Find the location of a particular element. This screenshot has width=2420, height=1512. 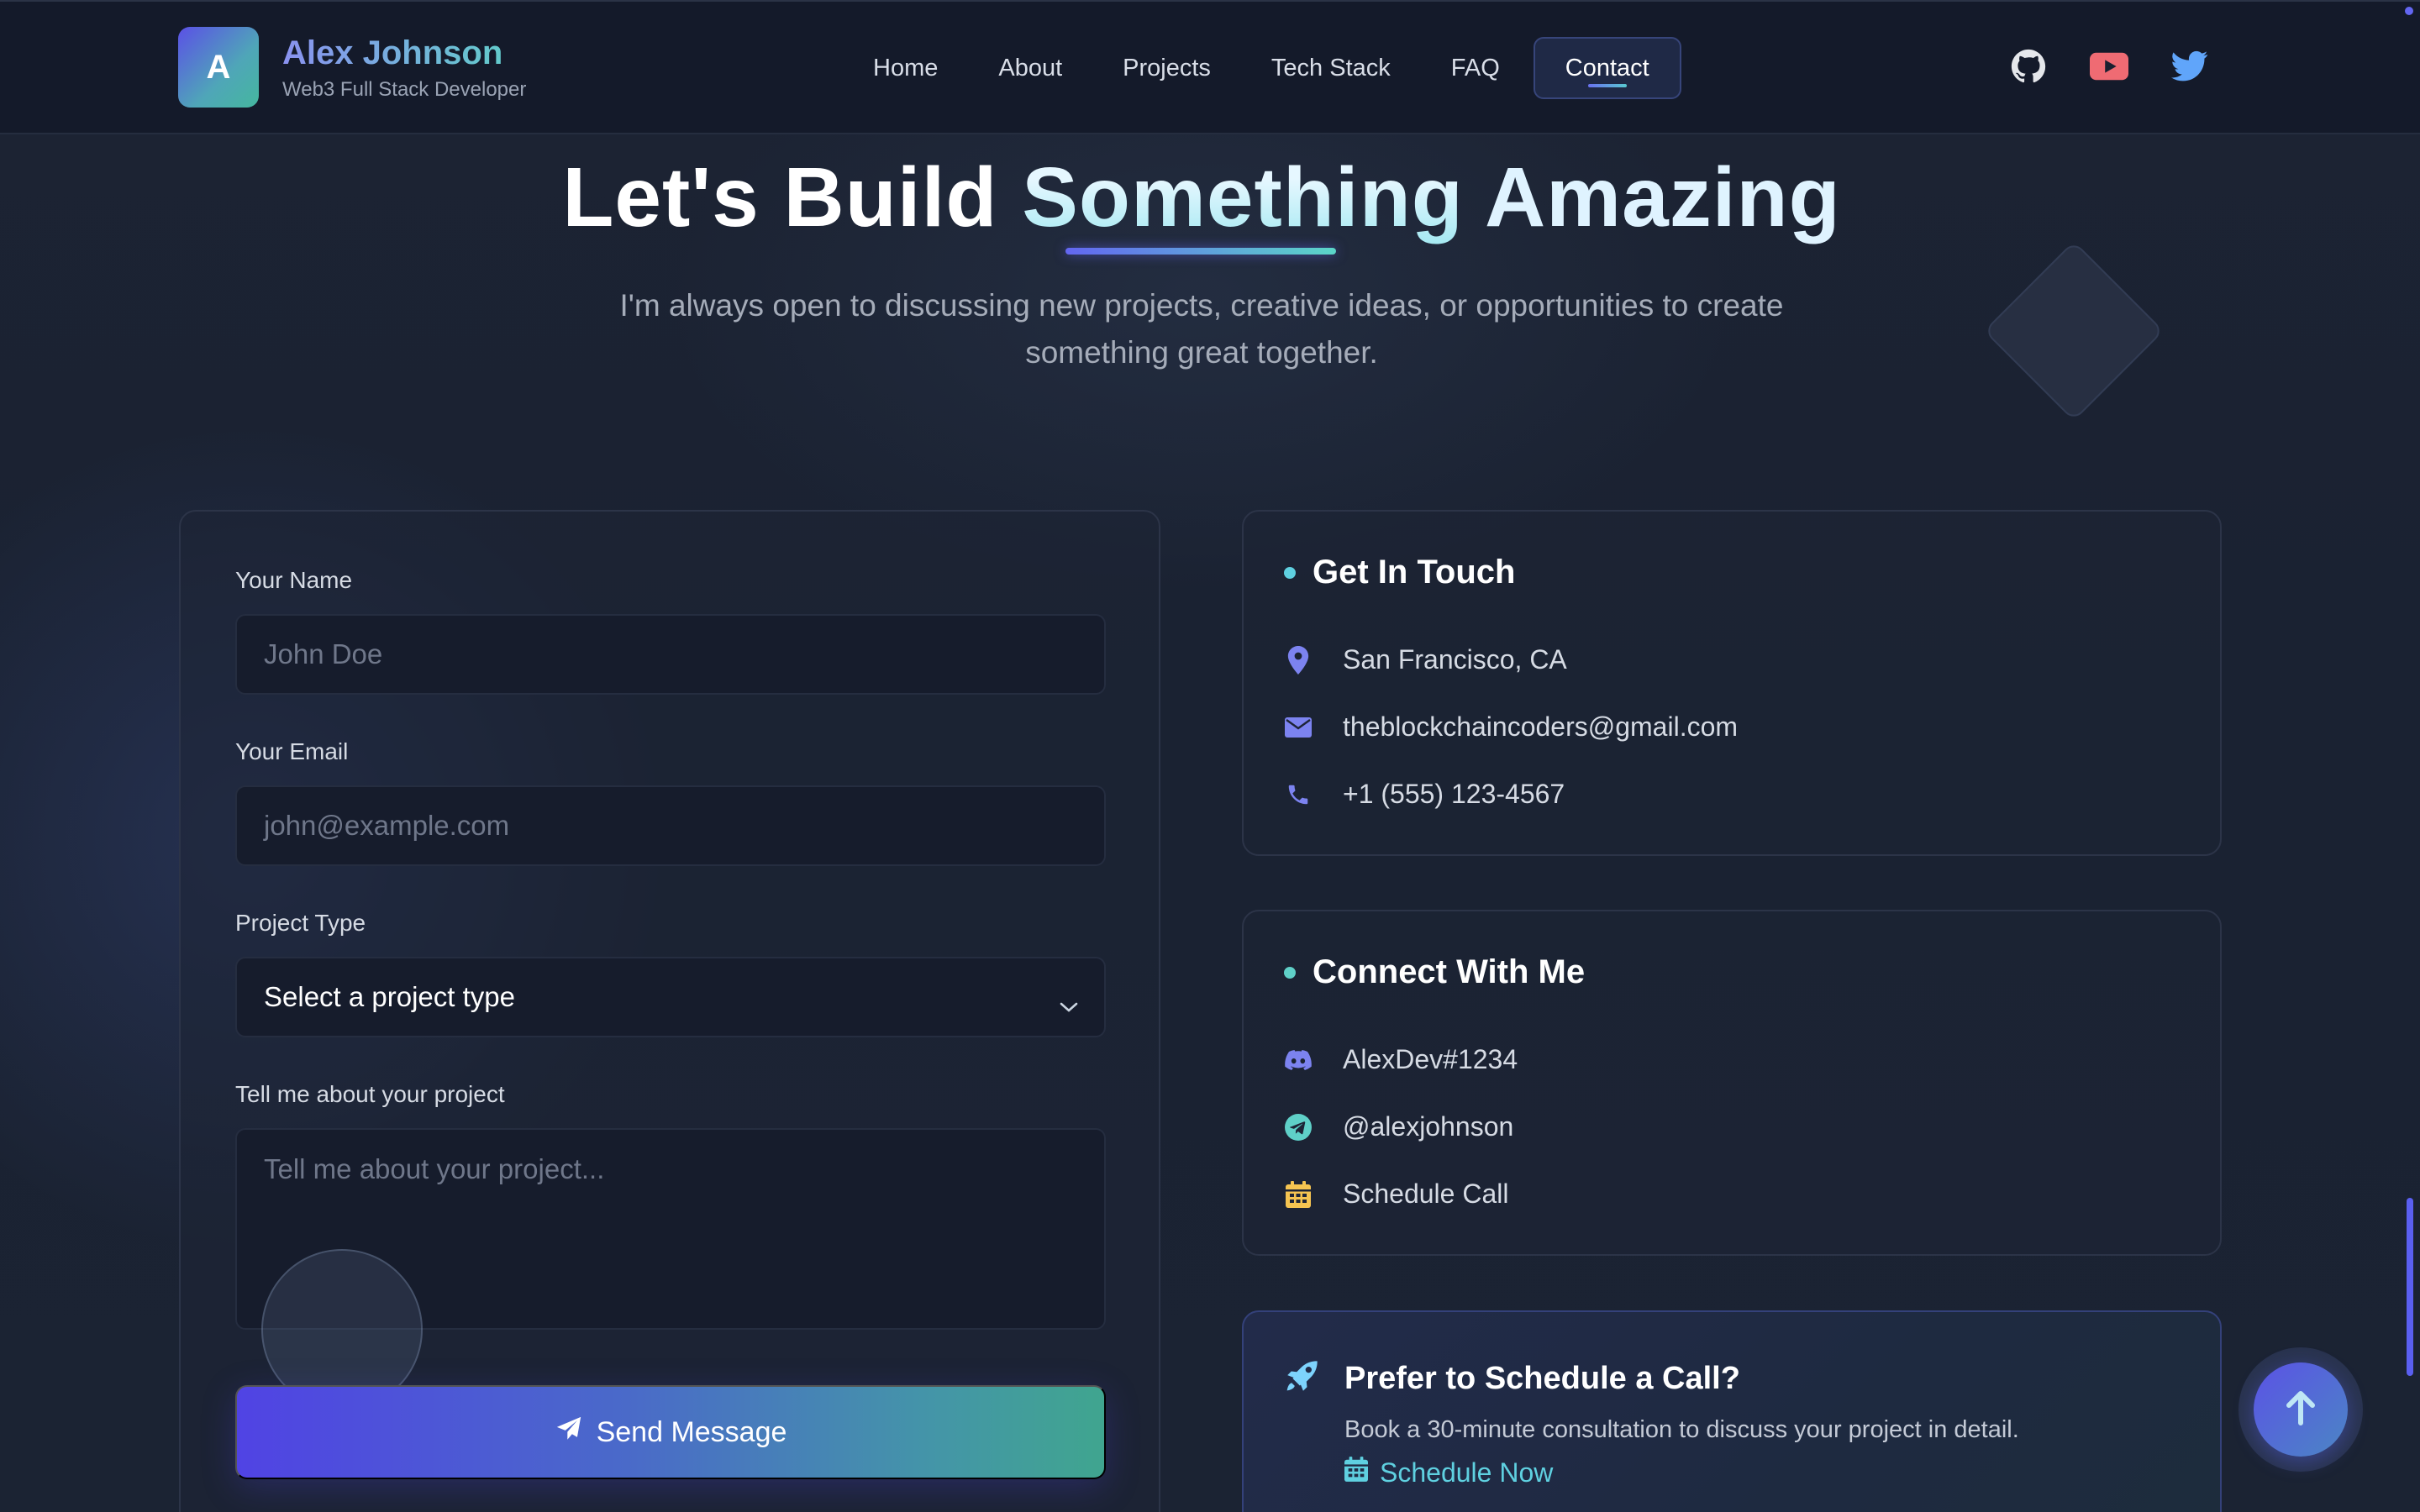

location-text: San Francisco, CA is located at coordinates (1455, 659).